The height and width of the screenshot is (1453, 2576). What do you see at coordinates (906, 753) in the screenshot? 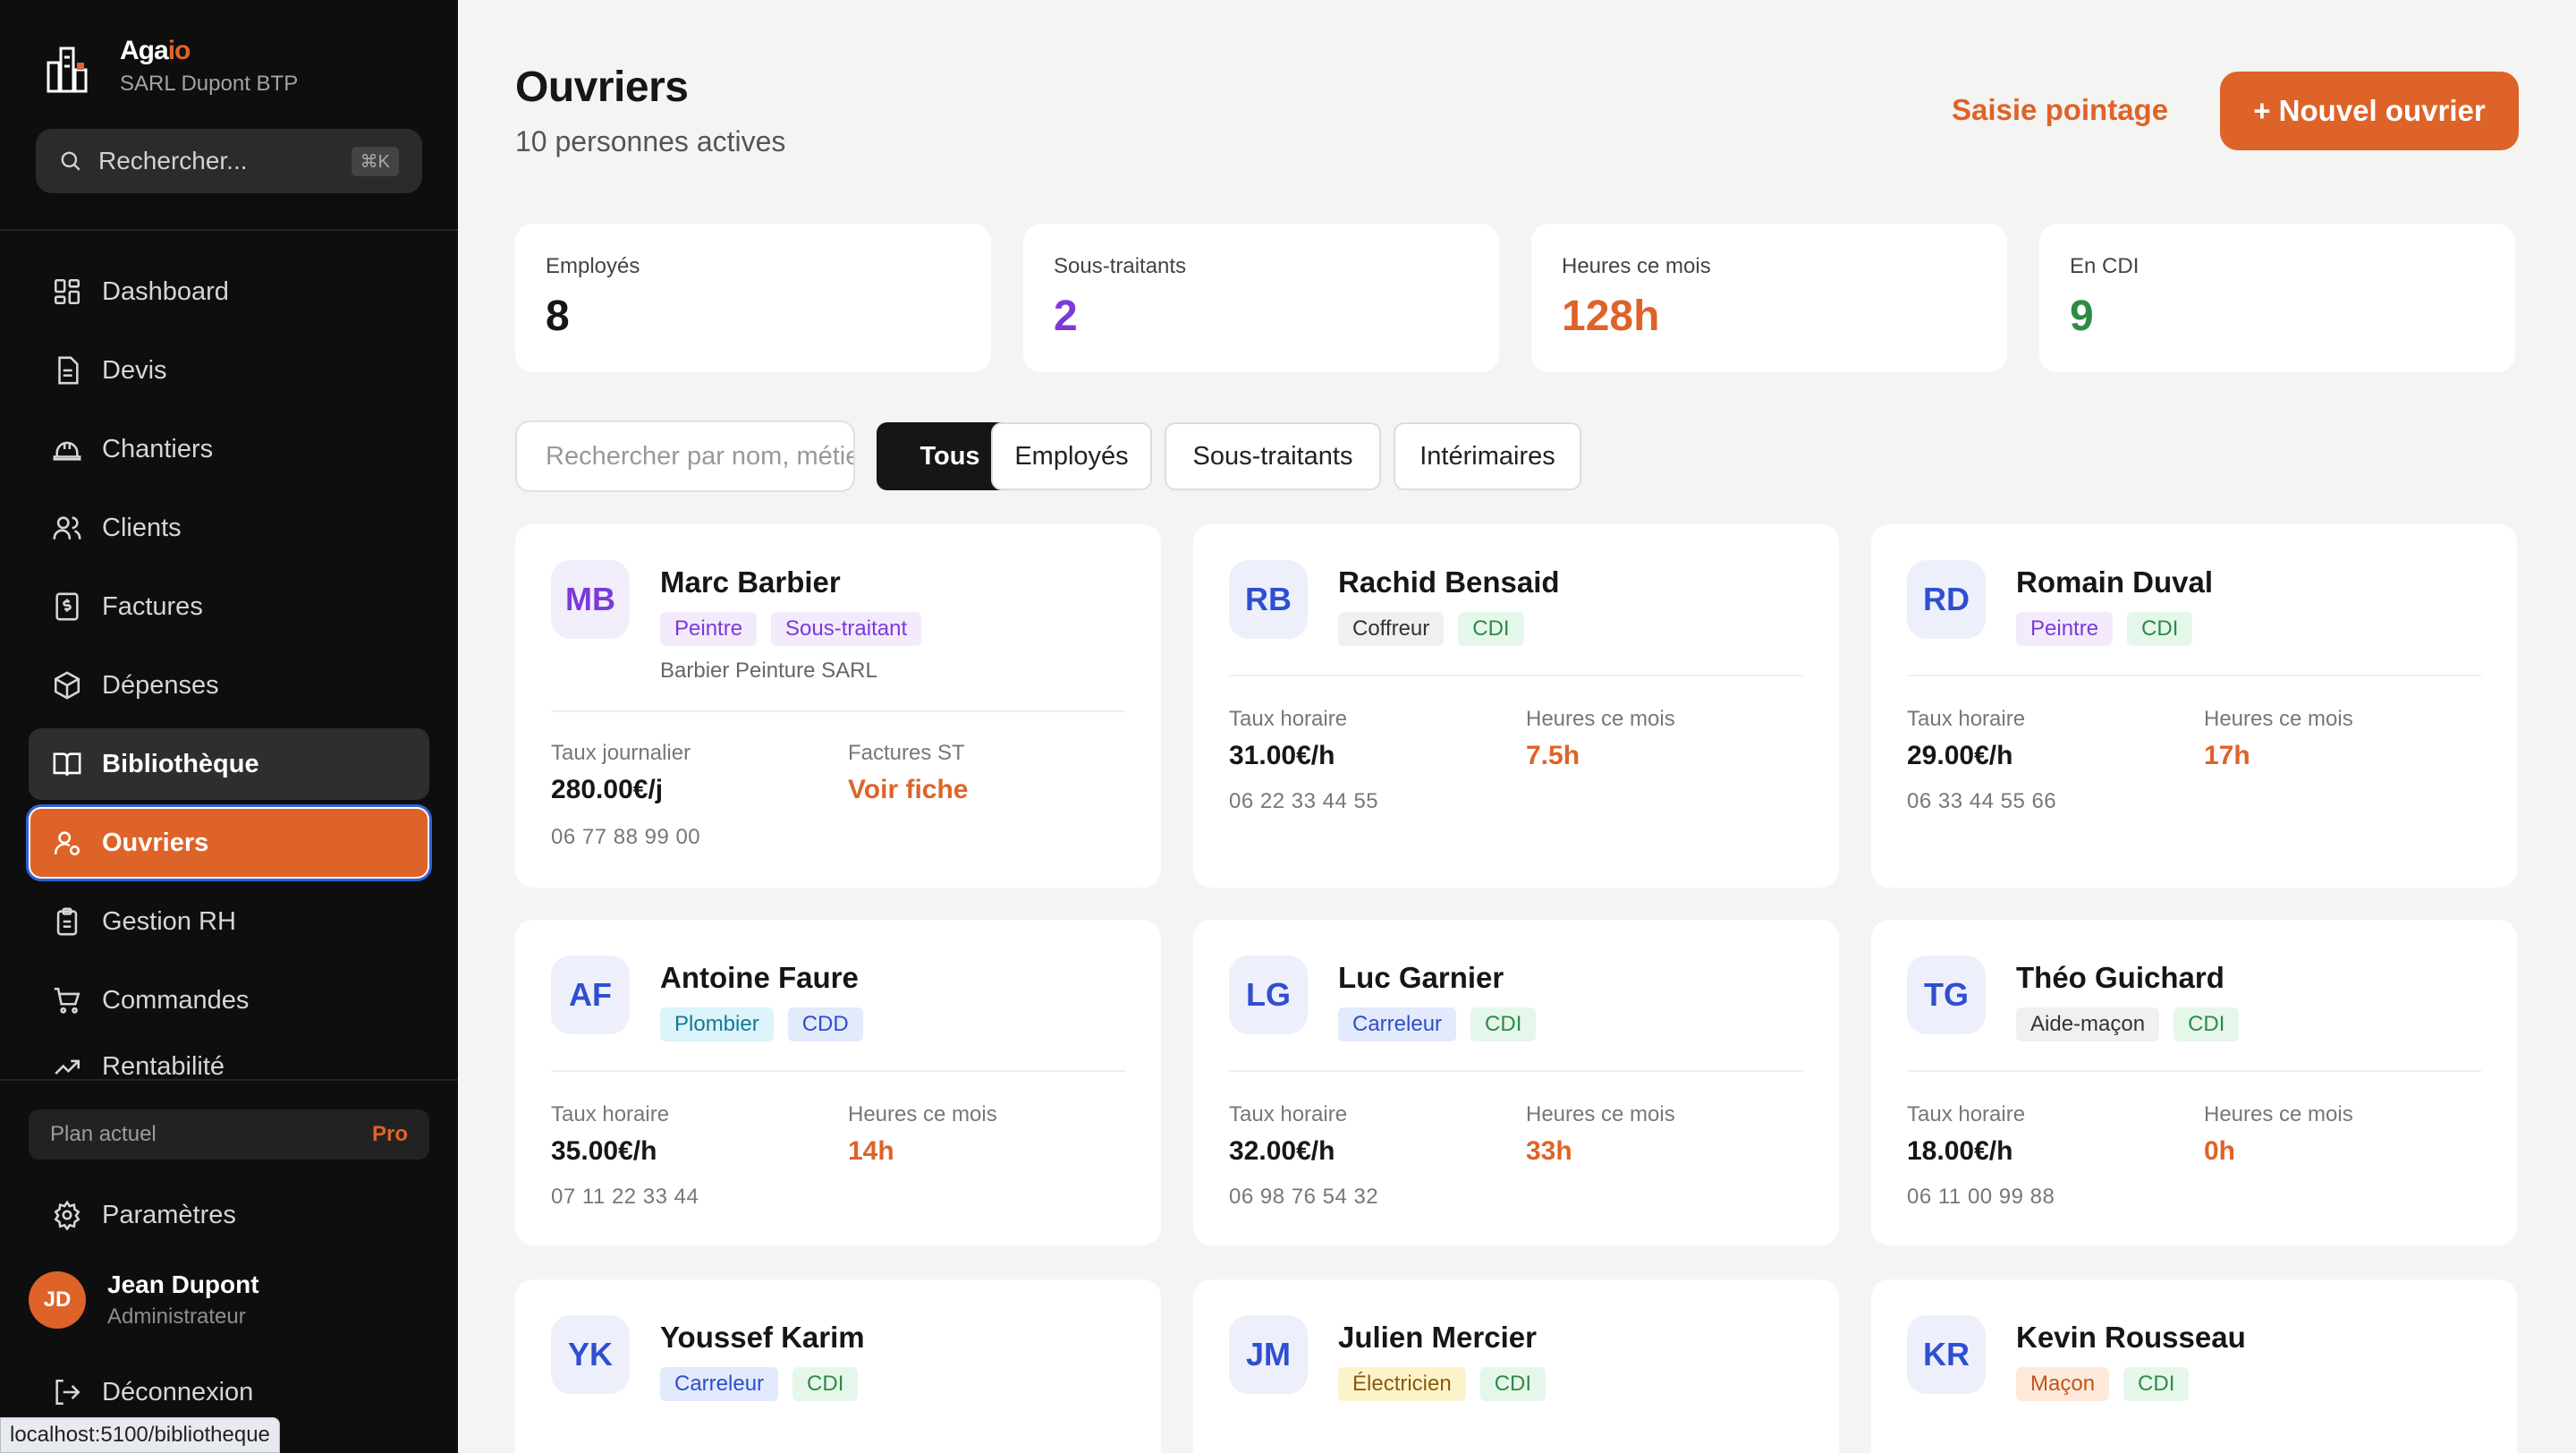
I see `metric-label: Factures ST` at bounding box center [906, 753].